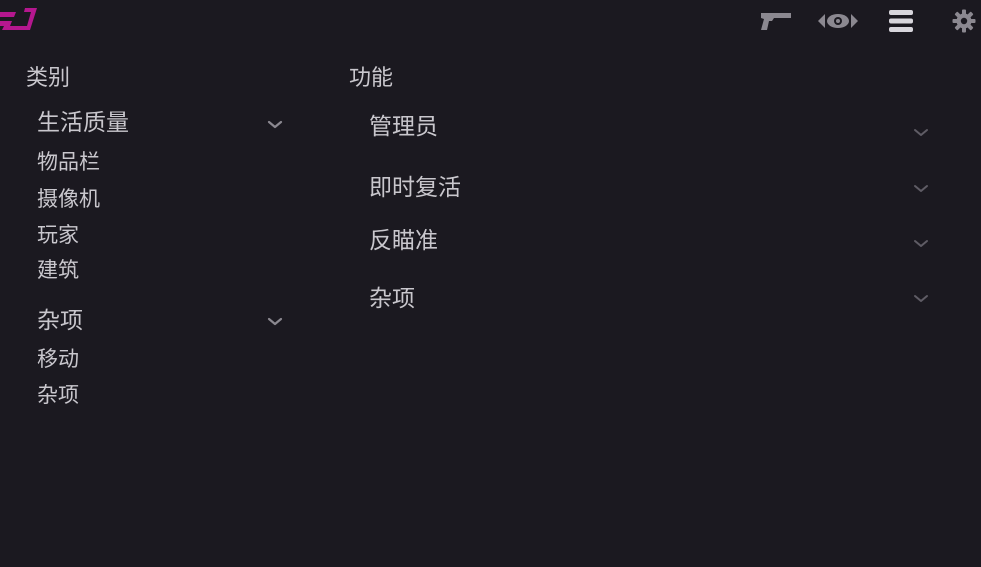 The image size is (981, 567). Describe the element at coordinates (68, 199) in the screenshot. I see `category-item-camera: 摄像机` at that location.